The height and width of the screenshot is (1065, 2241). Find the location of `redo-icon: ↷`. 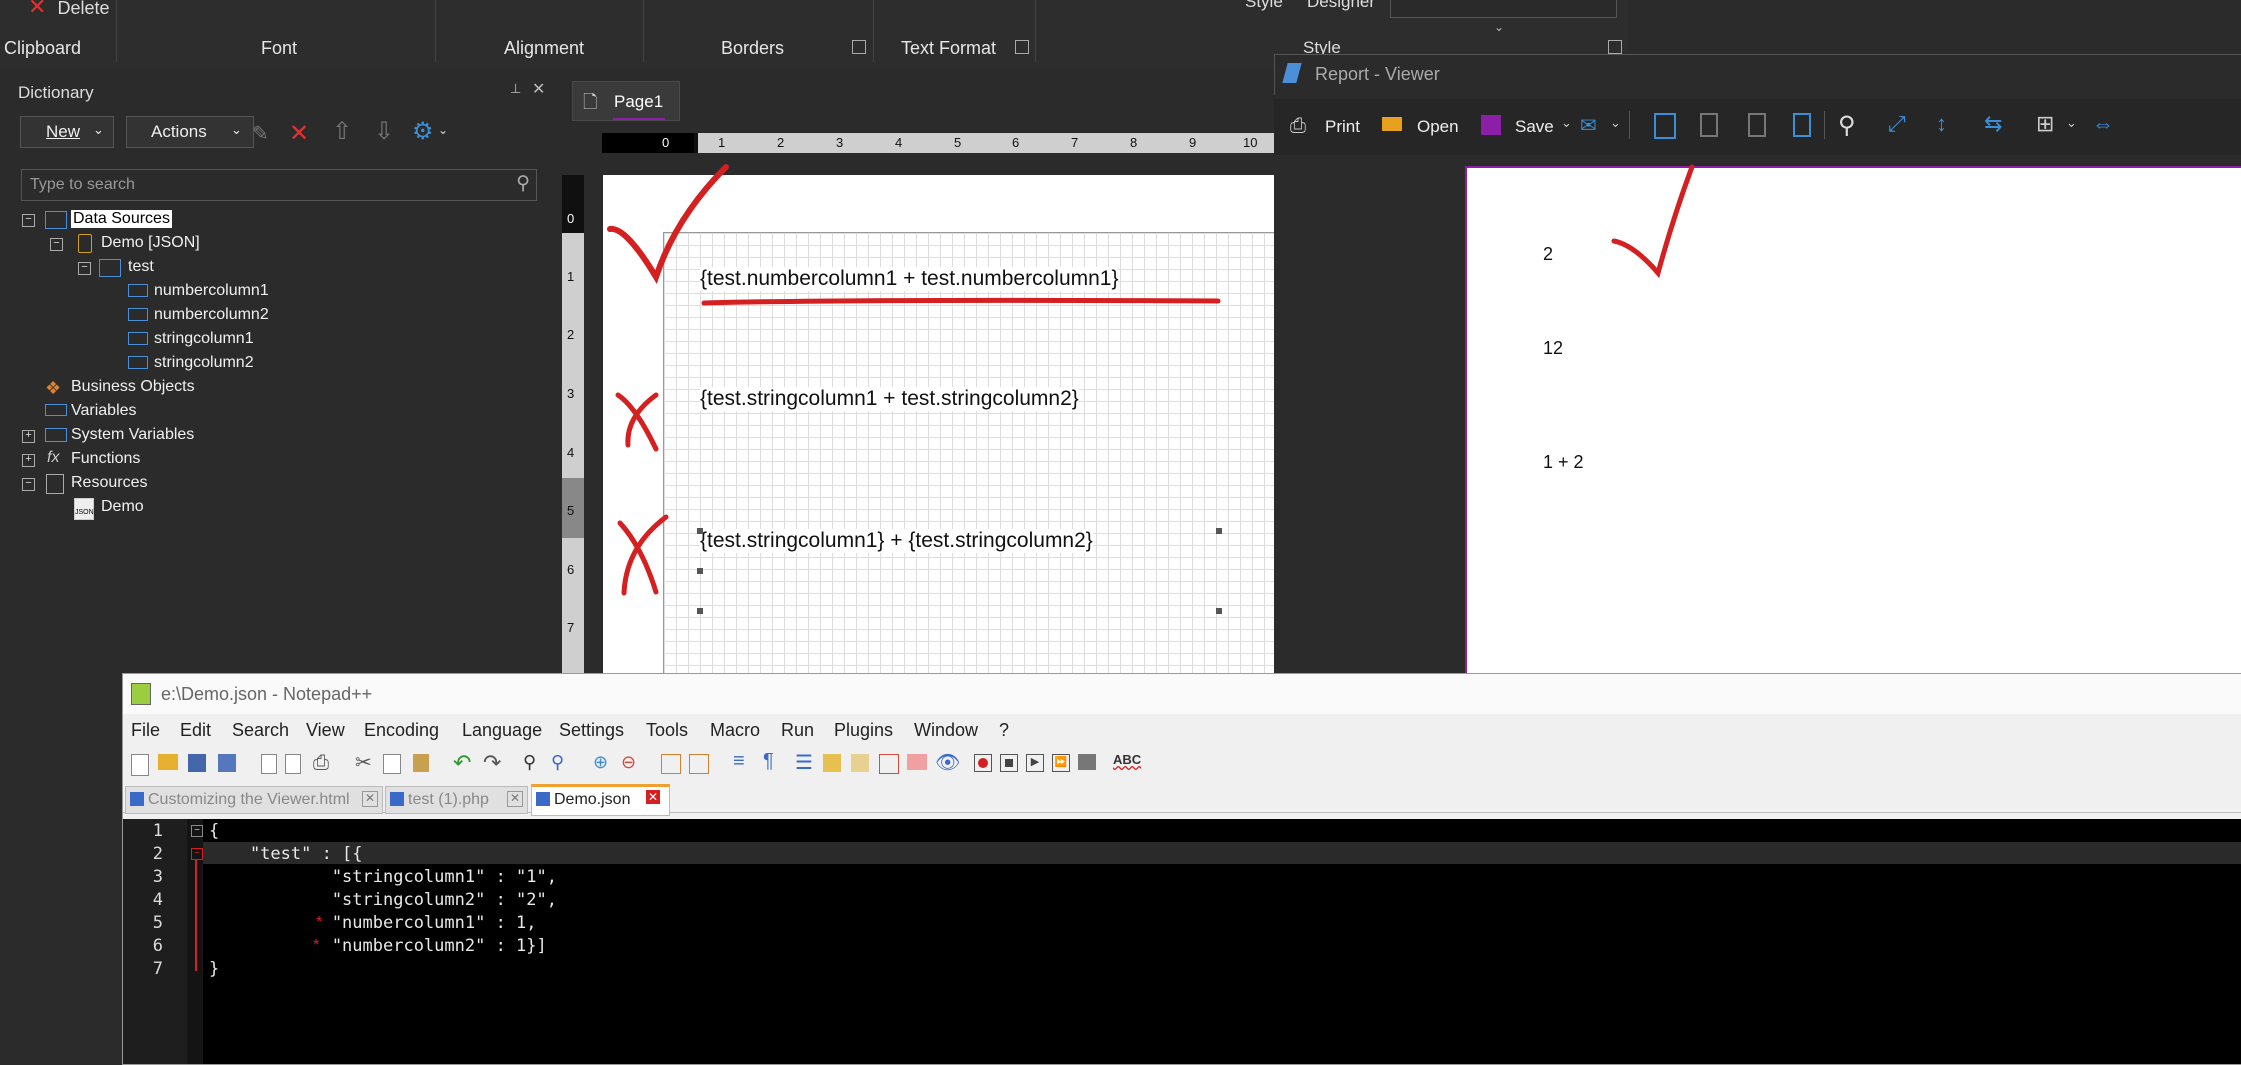

redo-icon: ↷ is located at coordinates (492, 763).